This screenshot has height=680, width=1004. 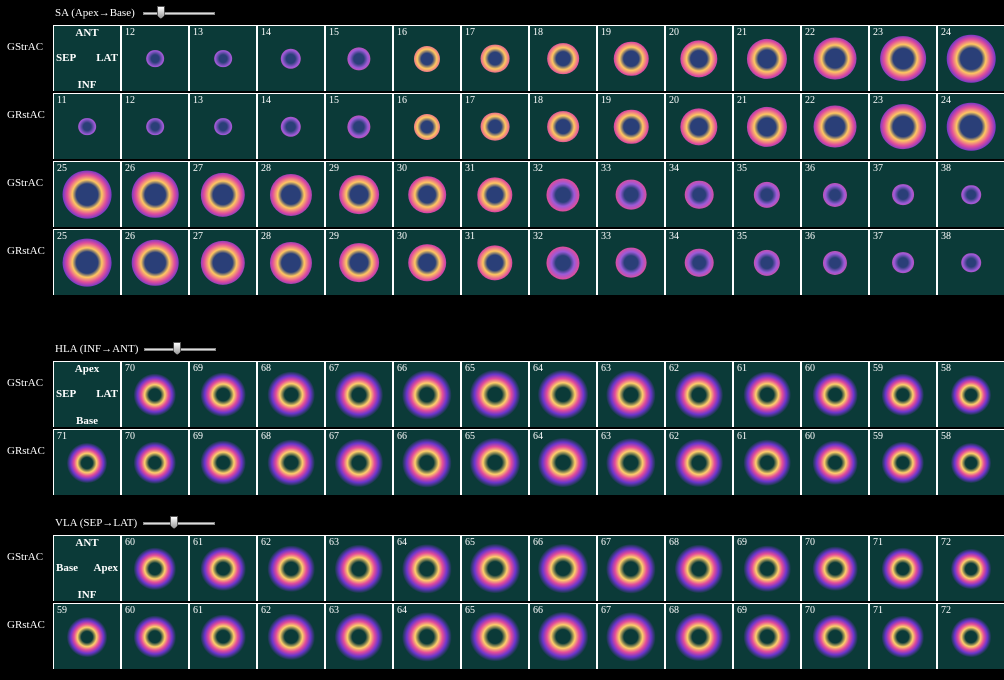 What do you see at coordinates (427, 262) in the screenshot?
I see `slice-cell: 30` at bounding box center [427, 262].